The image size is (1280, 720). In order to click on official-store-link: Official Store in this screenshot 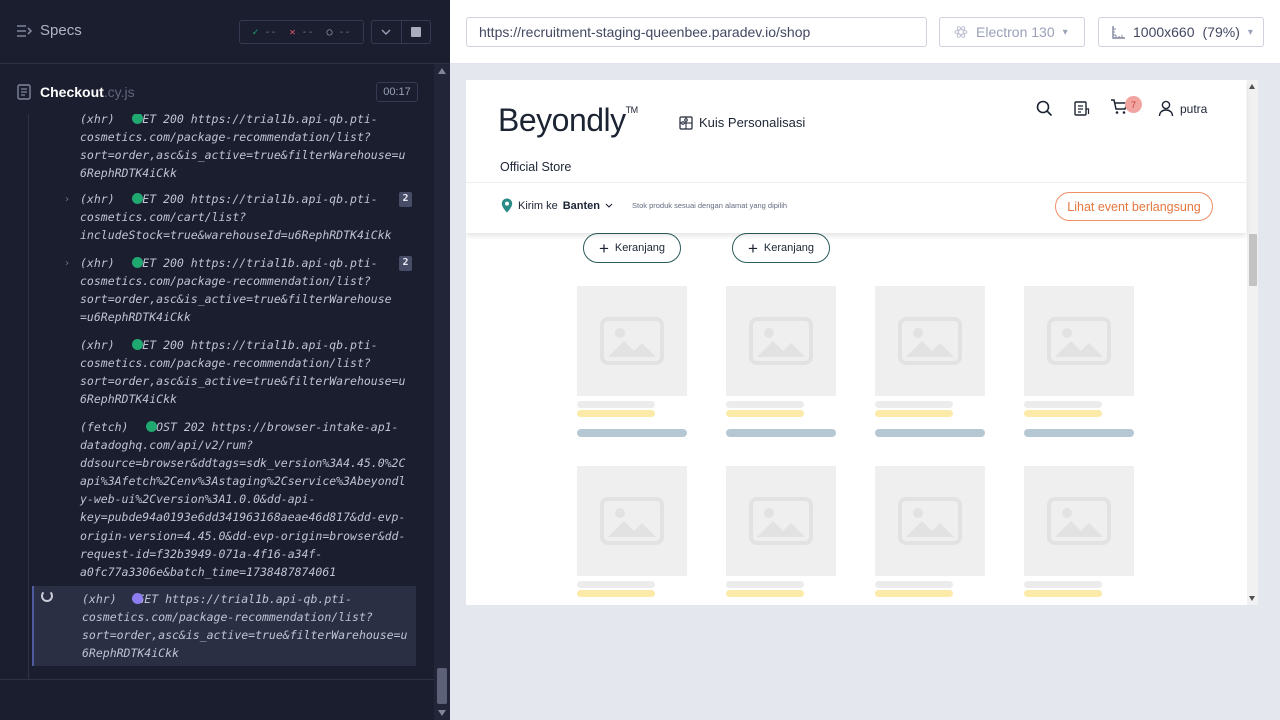, I will do `click(535, 167)`.